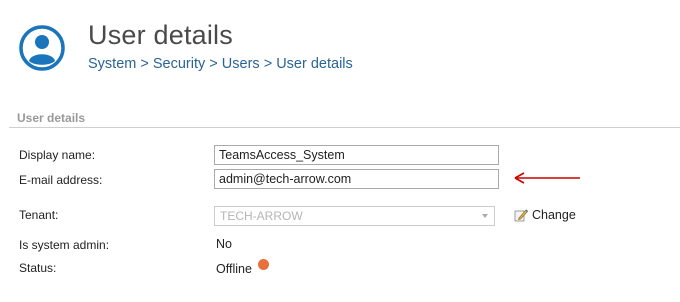 This screenshot has height=302, width=680. I want to click on breadcrumb: System > Security > Users > User details, so click(220, 64).